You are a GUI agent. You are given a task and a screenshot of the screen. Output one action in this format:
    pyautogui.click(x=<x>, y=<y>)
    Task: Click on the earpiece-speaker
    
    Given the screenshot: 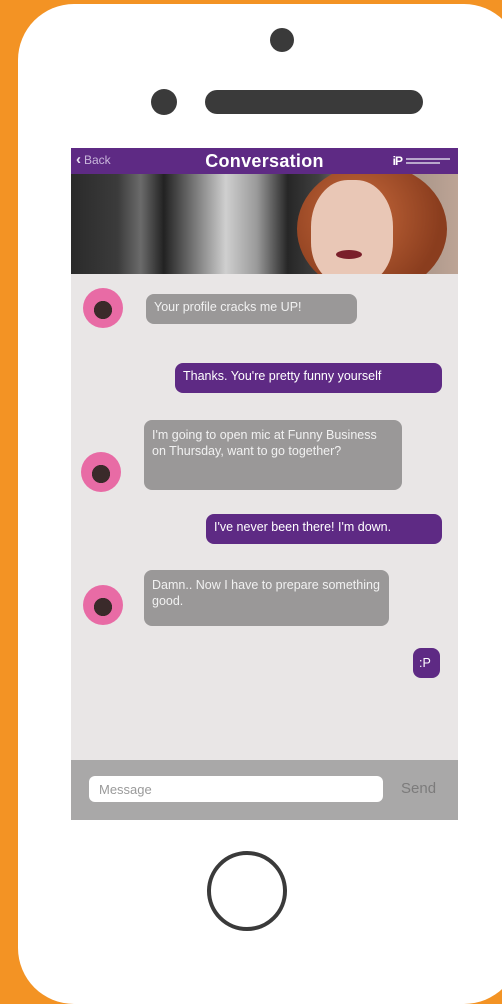 What is the action you would take?
    pyautogui.click(x=314, y=102)
    